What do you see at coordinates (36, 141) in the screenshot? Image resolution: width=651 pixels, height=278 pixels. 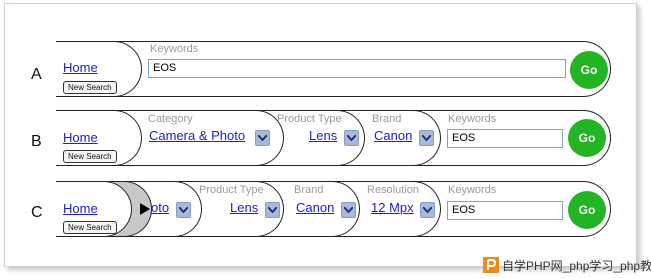 I see `row-b-label: B` at bounding box center [36, 141].